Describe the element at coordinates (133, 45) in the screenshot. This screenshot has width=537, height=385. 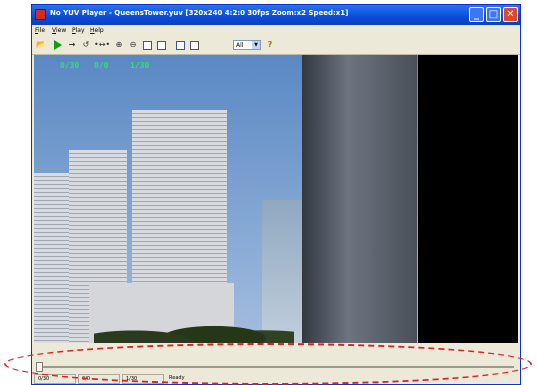
I see `zoom-out-icon: ⊖` at that location.